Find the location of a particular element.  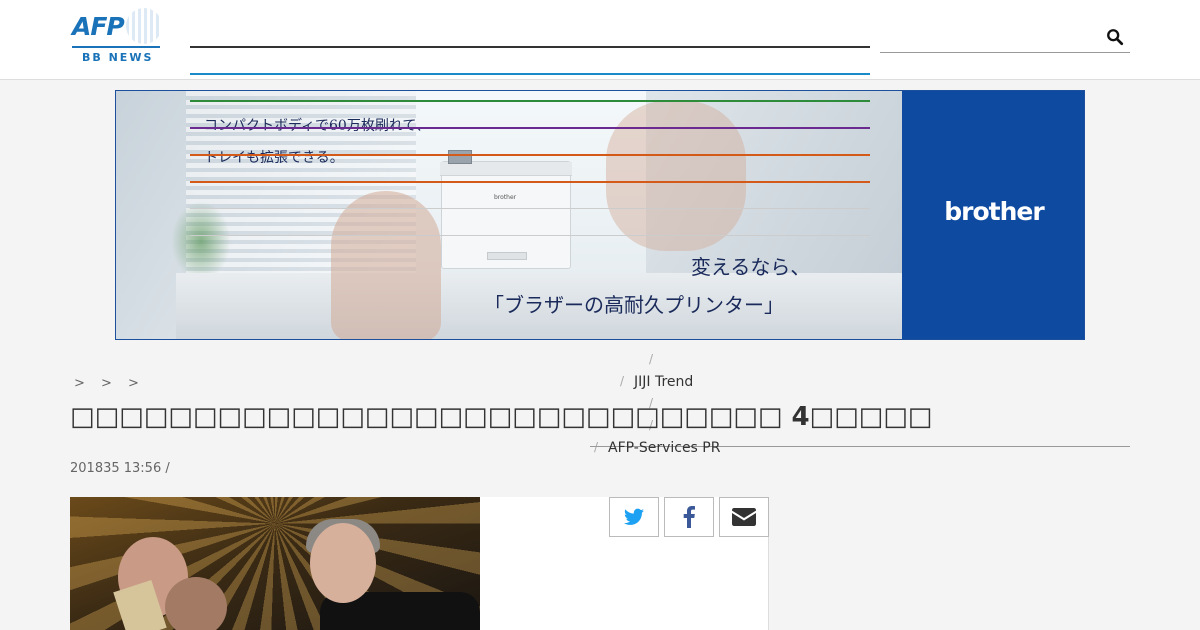

breadcrumb: > > > is located at coordinates (109, 383).